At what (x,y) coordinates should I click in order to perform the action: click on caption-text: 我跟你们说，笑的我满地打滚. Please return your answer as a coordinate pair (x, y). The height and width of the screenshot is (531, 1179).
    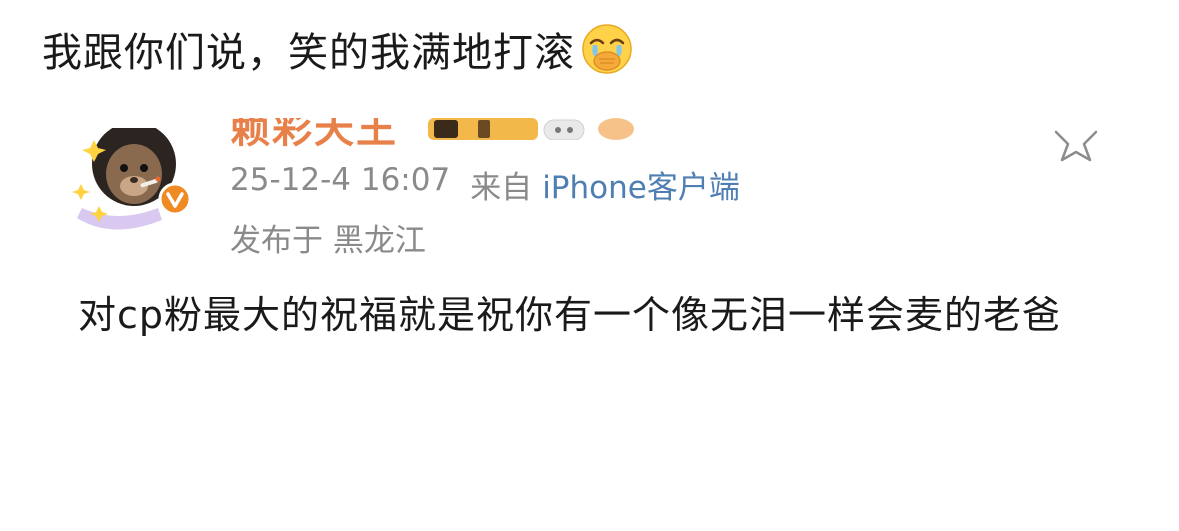
    Looking at the image, I should click on (308, 53).